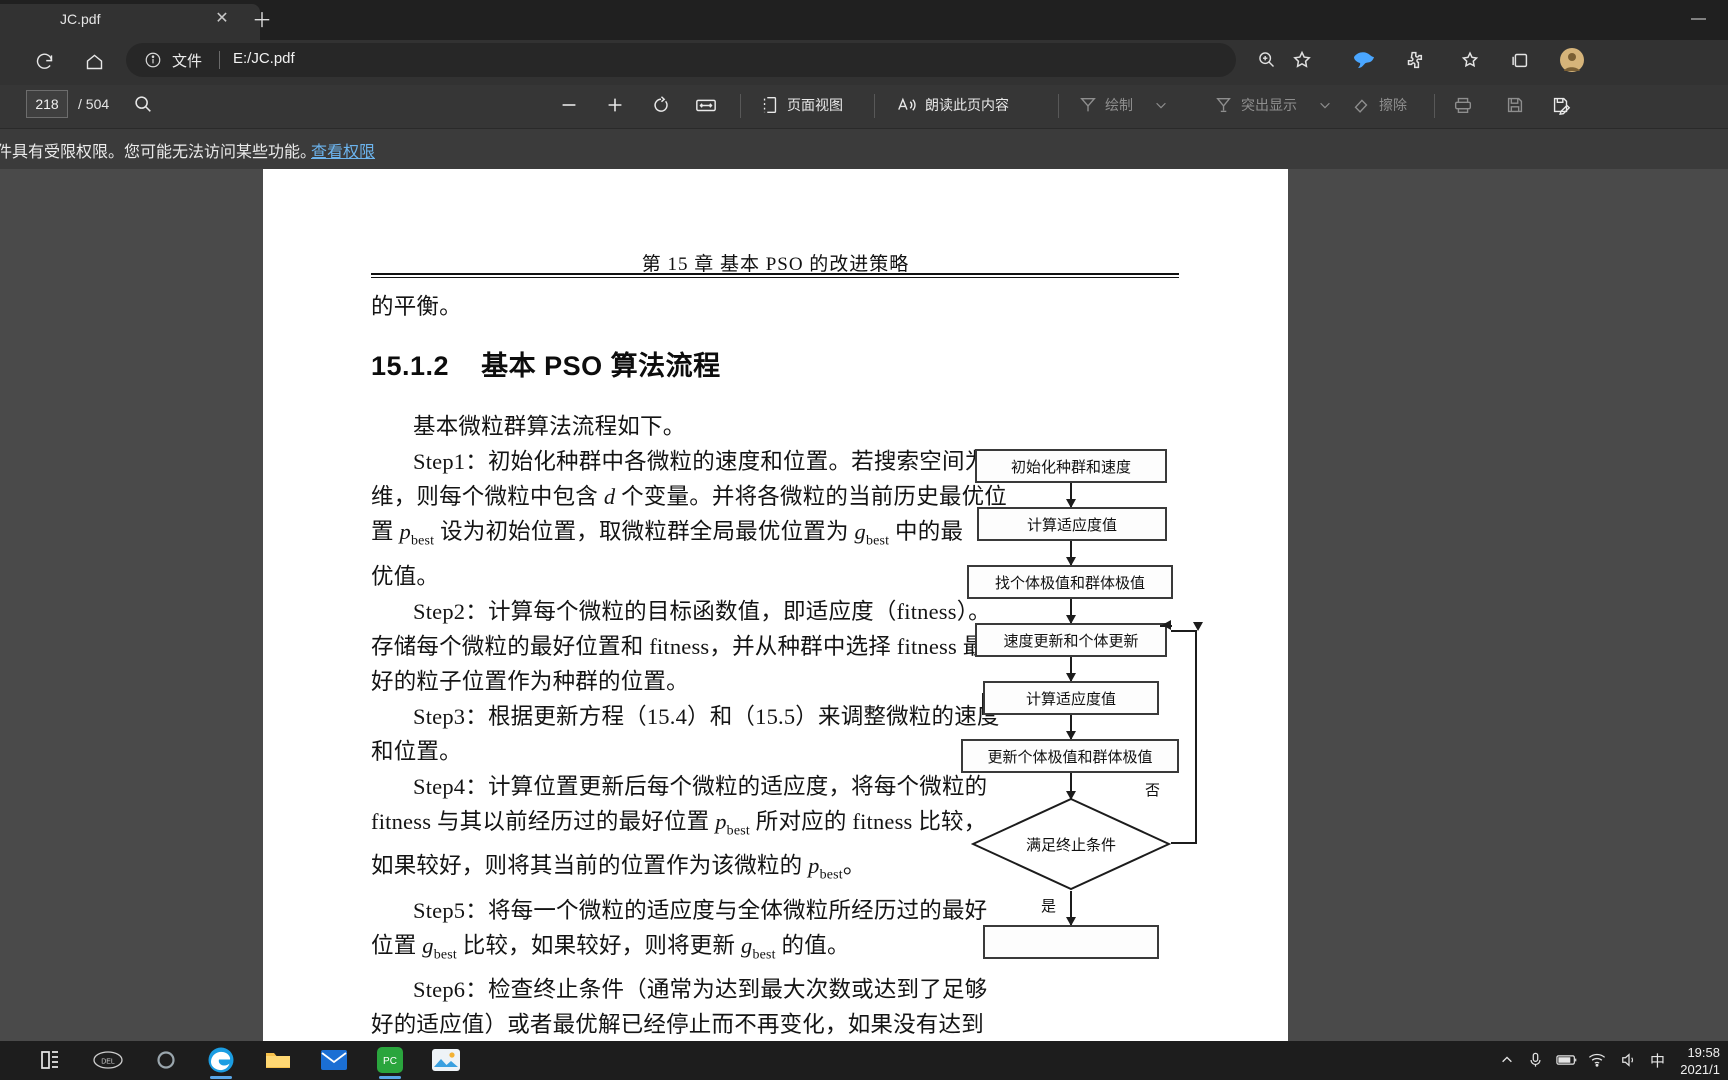 Image resolution: width=1728 pixels, height=1080 pixels. What do you see at coordinates (530, 681) in the screenshot?
I see `body-line-7: 好的粒子位置作为种群的位置。` at bounding box center [530, 681].